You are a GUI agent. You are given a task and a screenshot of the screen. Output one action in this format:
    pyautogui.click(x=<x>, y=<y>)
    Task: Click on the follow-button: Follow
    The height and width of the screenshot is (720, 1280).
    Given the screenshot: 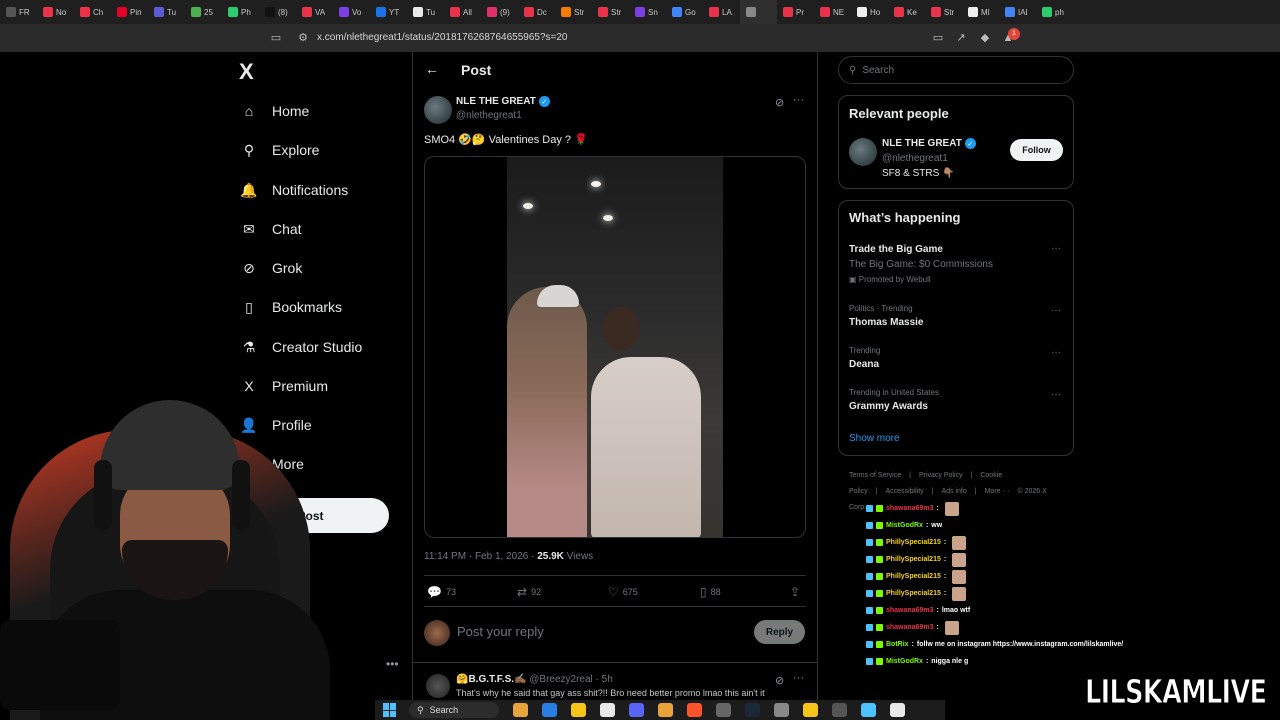 What is the action you would take?
    pyautogui.click(x=1036, y=150)
    